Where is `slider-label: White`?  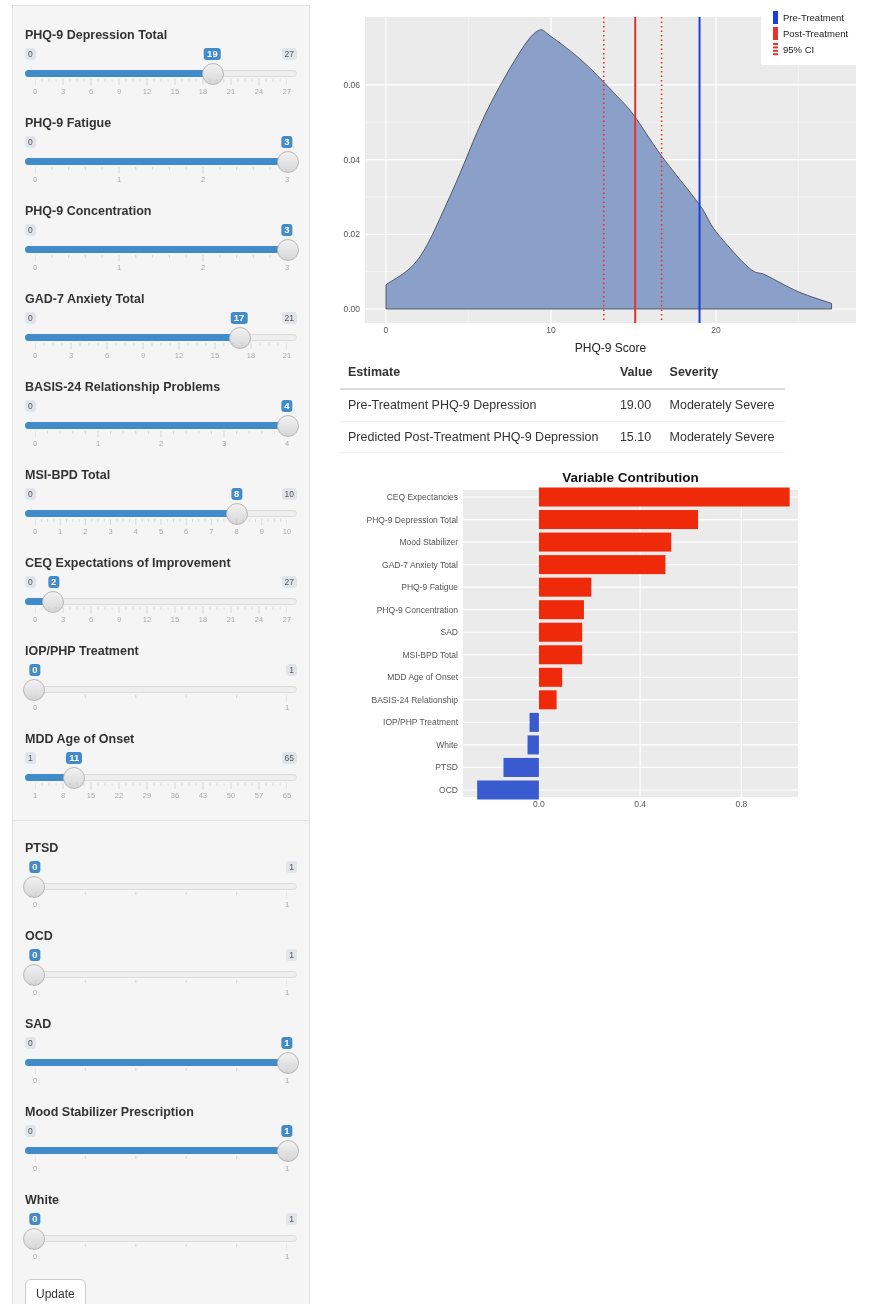
slider-label: White is located at coordinates (42, 1200).